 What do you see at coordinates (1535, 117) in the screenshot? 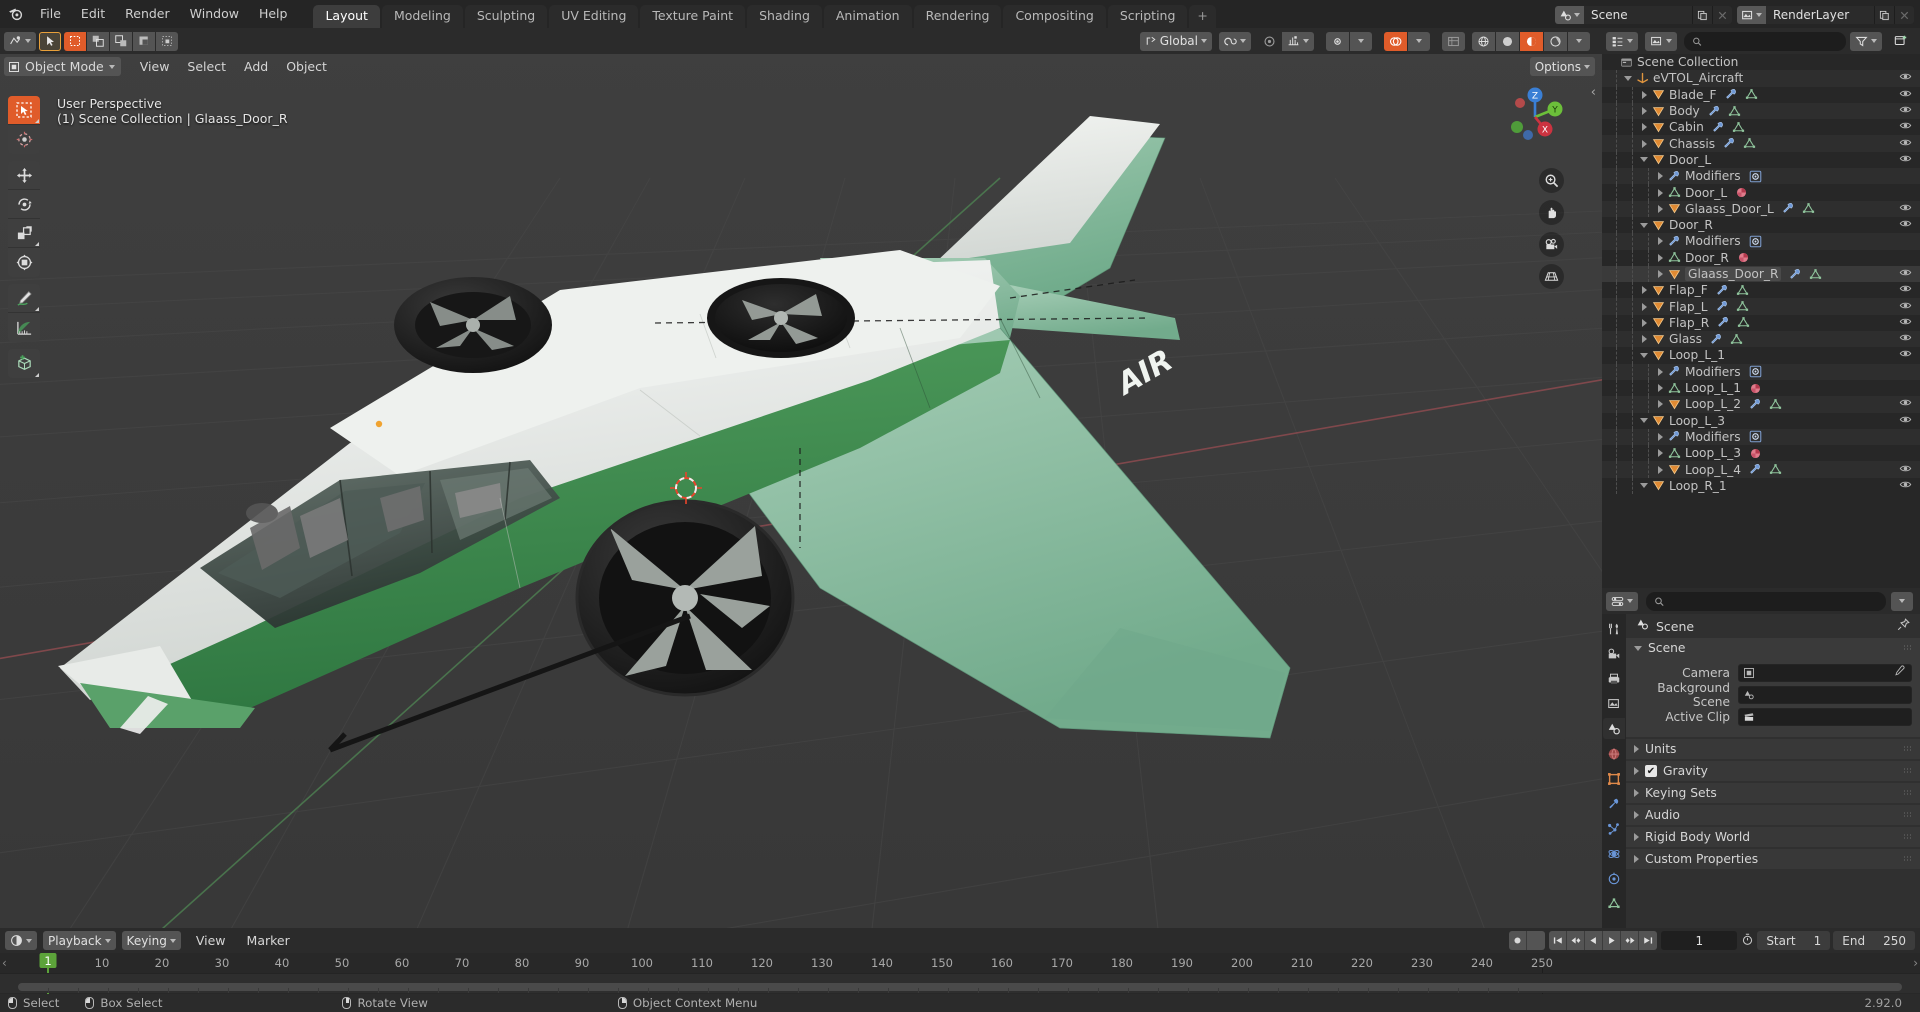
I see `view-axis-gizmo: Z Y X` at bounding box center [1535, 117].